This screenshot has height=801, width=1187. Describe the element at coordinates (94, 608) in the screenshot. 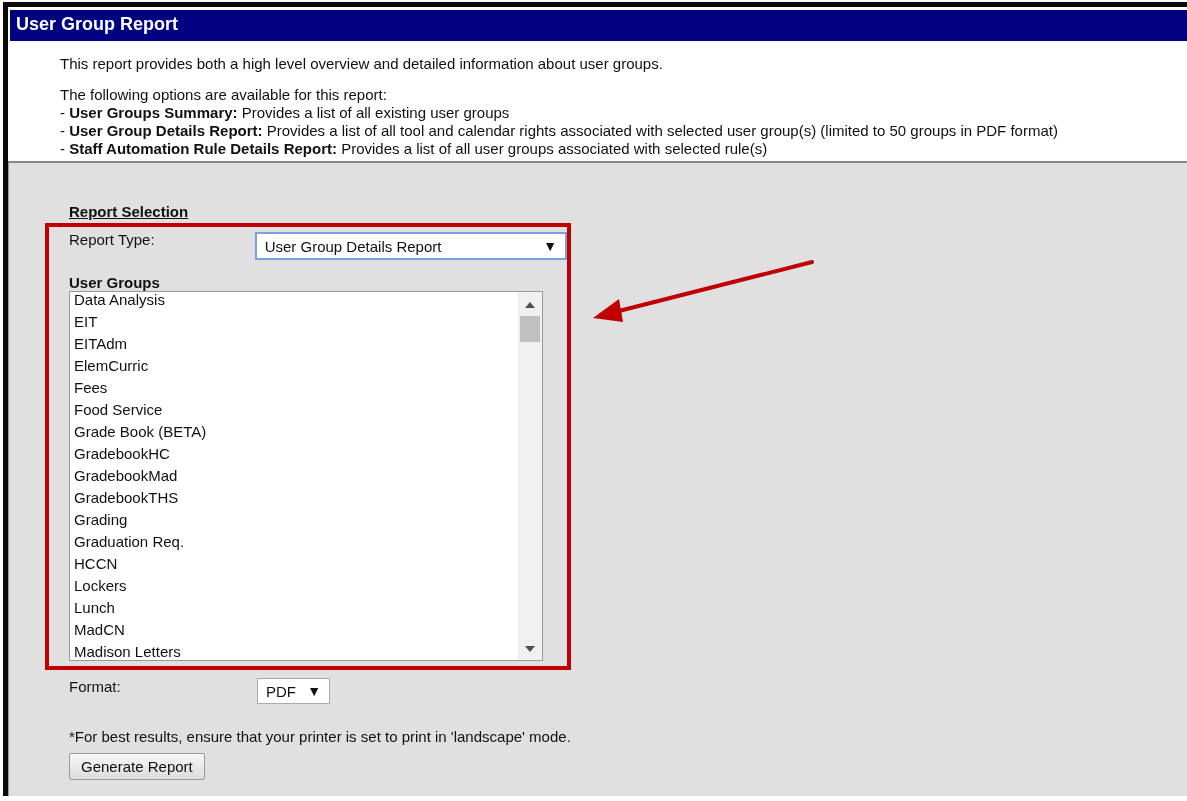

I see `list-item: Lunch` at that location.